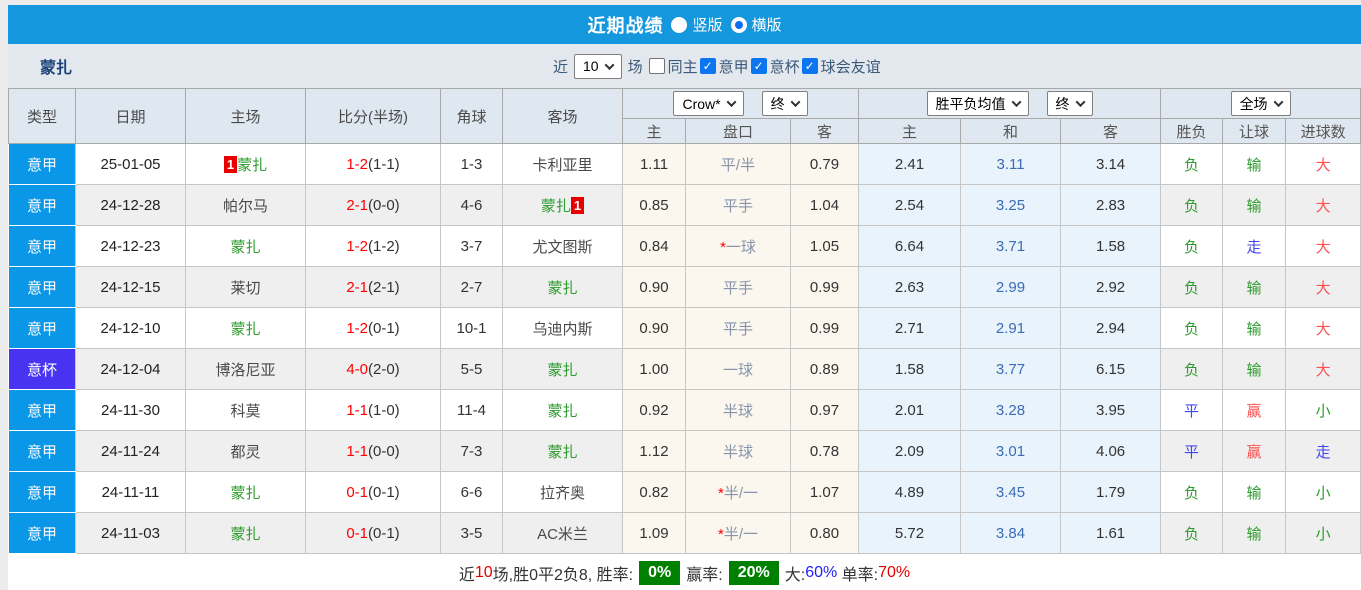  I want to click on goals-cell: 走, so click(1323, 451).